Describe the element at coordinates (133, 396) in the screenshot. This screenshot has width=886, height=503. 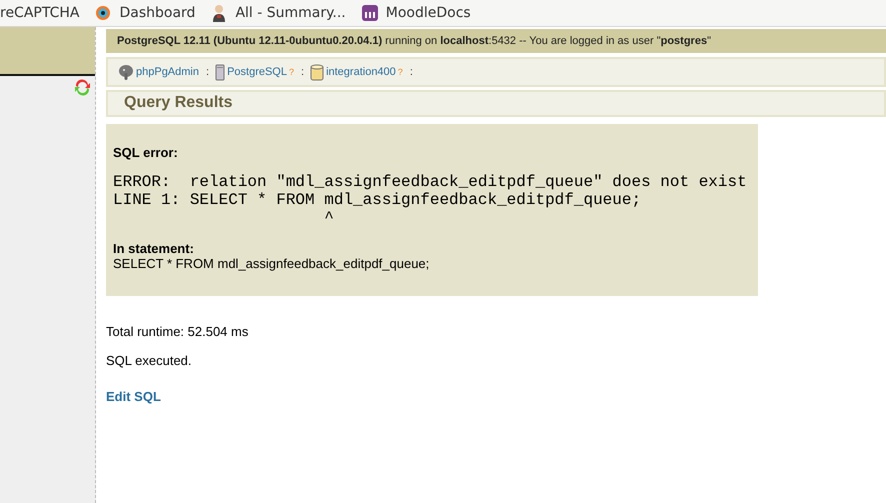
I see `edit-sql-link: Edit SQL` at that location.